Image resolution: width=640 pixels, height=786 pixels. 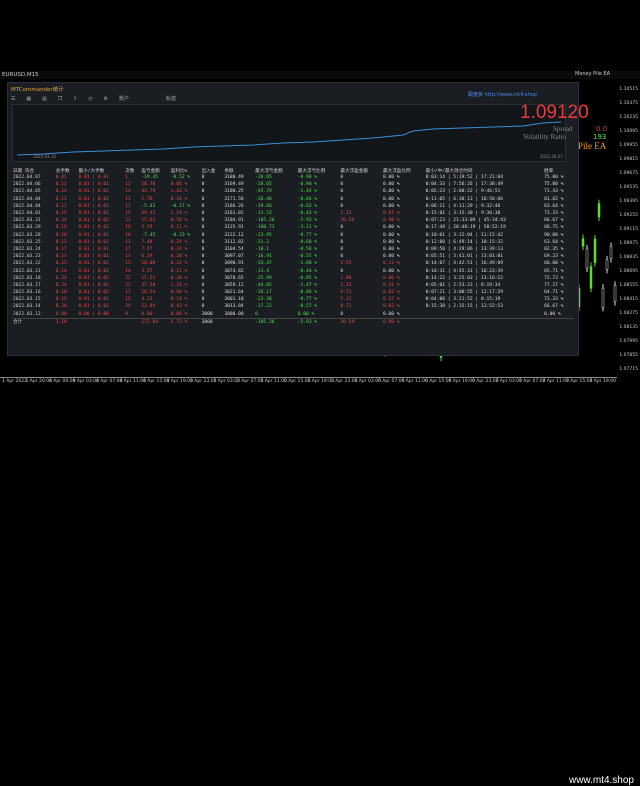 I want to click on table-cell: 30.59, so click(x=360, y=321).